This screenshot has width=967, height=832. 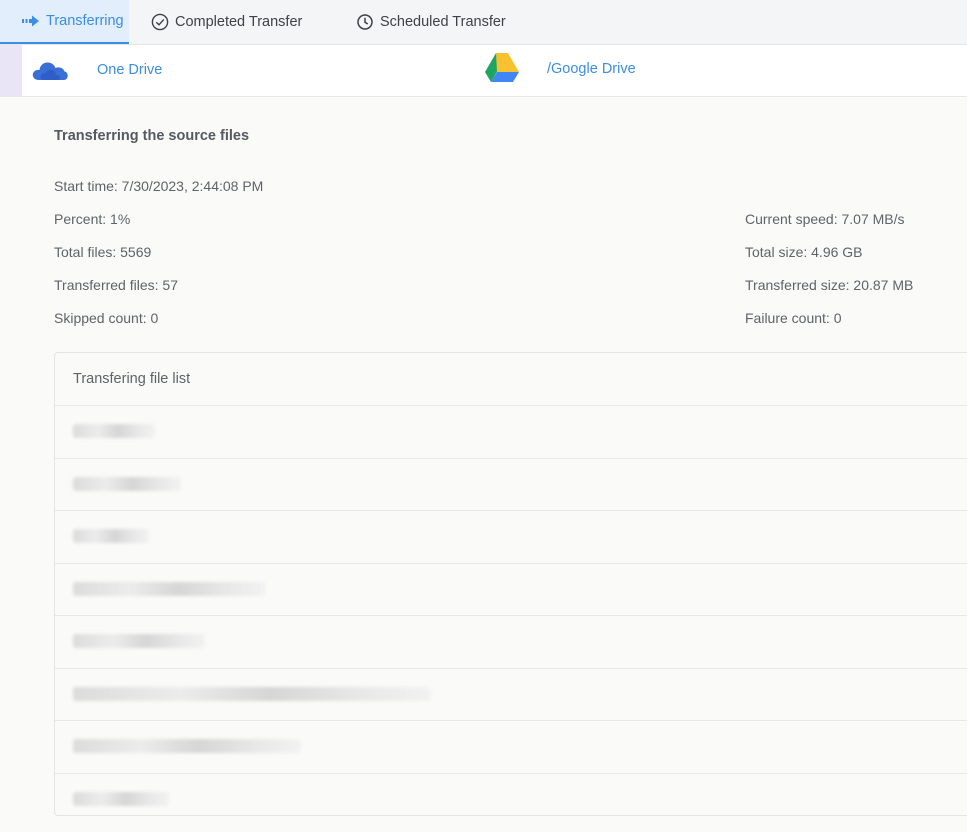 I want to click on section-title: Transferring the source files, so click(x=152, y=136).